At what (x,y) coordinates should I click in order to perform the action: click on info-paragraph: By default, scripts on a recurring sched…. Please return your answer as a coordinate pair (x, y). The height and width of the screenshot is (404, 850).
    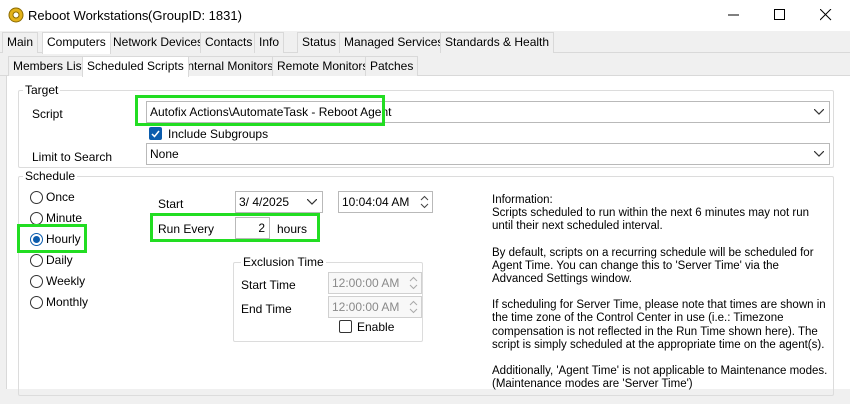
    Looking at the image, I should click on (653, 266).